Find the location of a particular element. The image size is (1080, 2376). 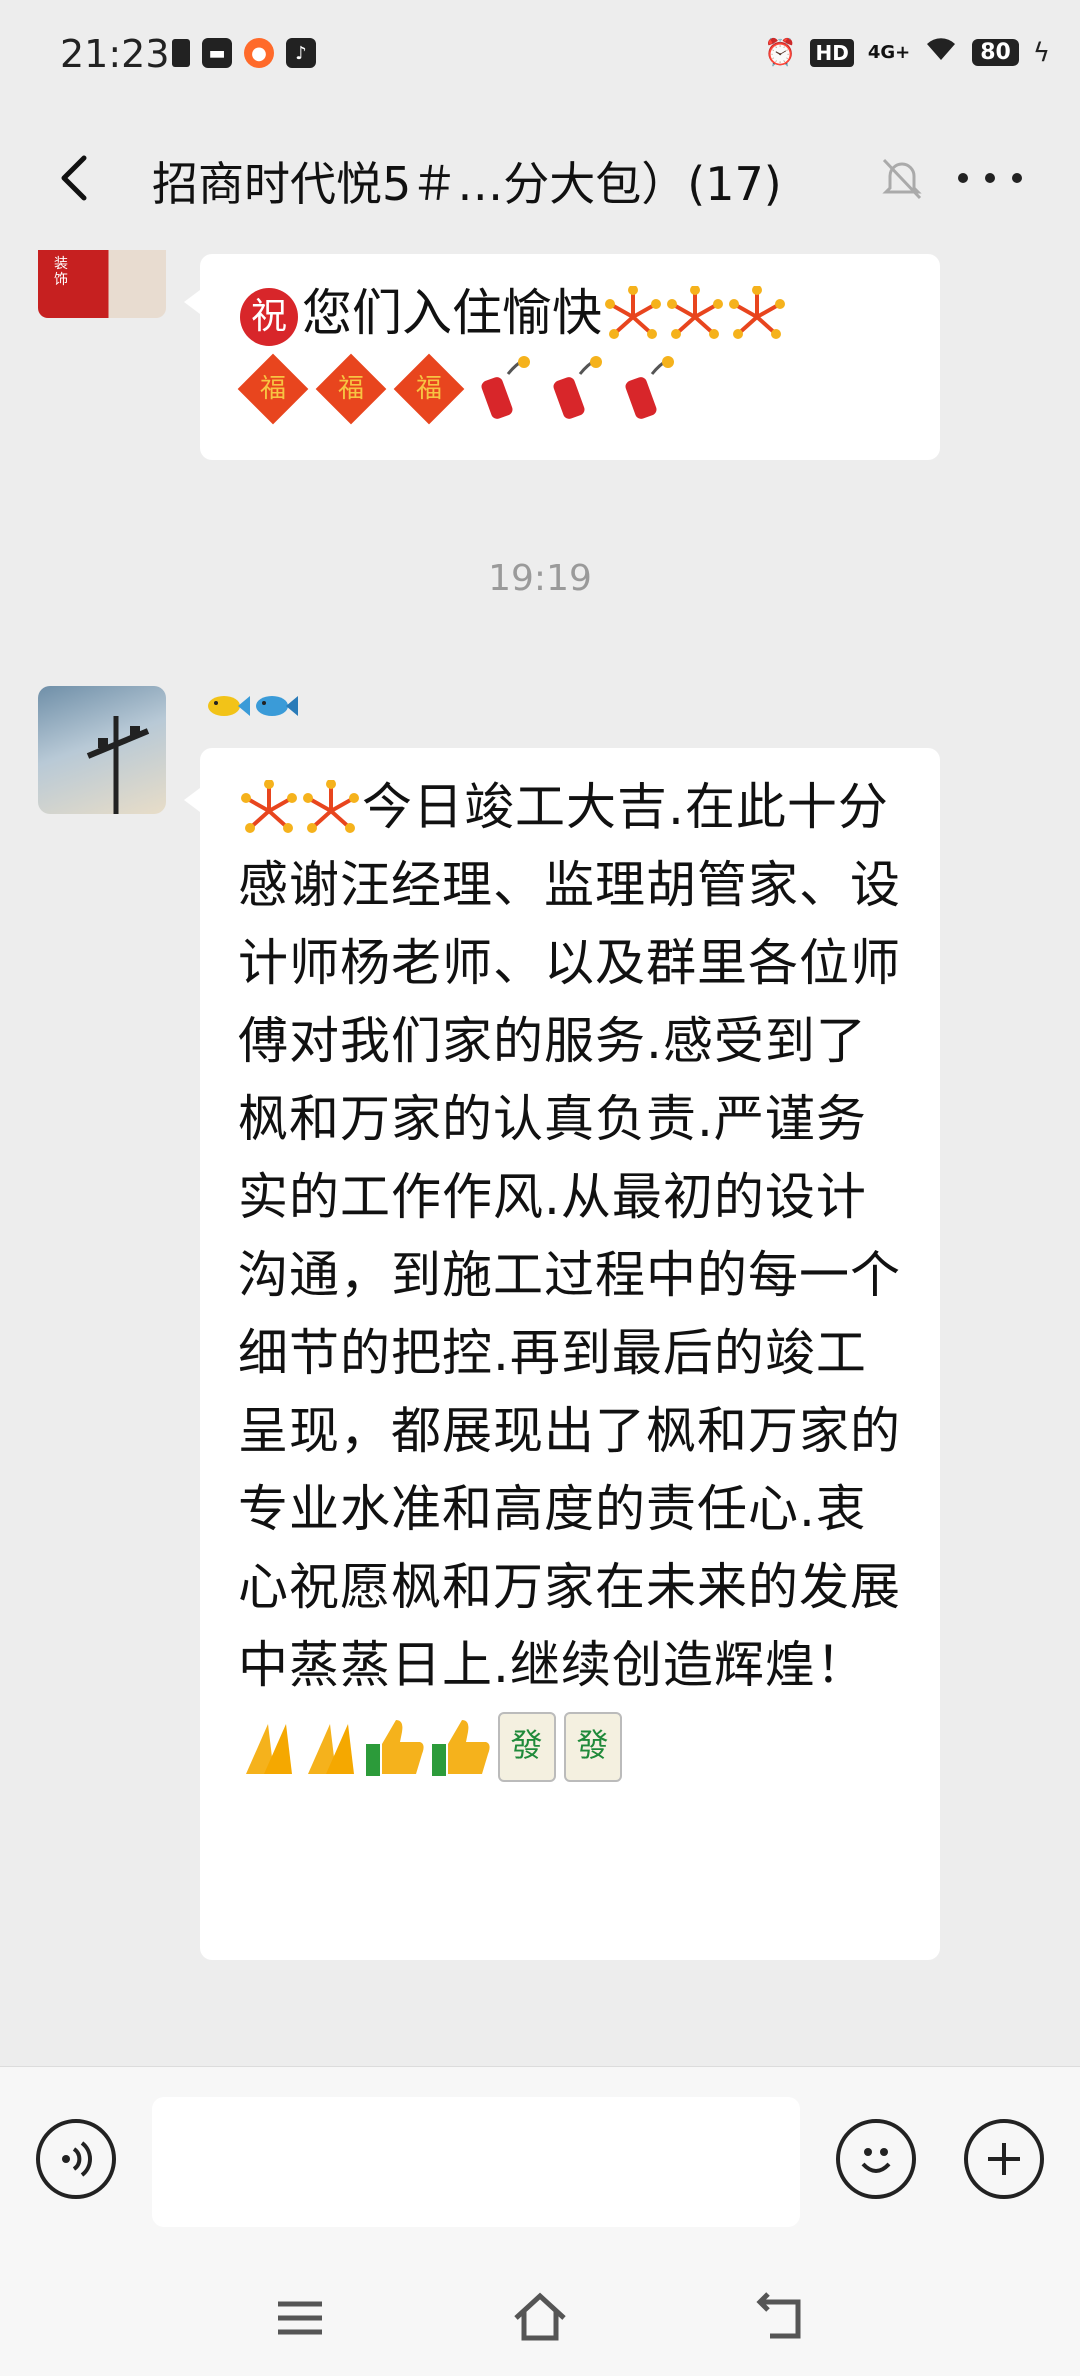

tiktok-icon: ♪ is located at coordinates (301, 53).